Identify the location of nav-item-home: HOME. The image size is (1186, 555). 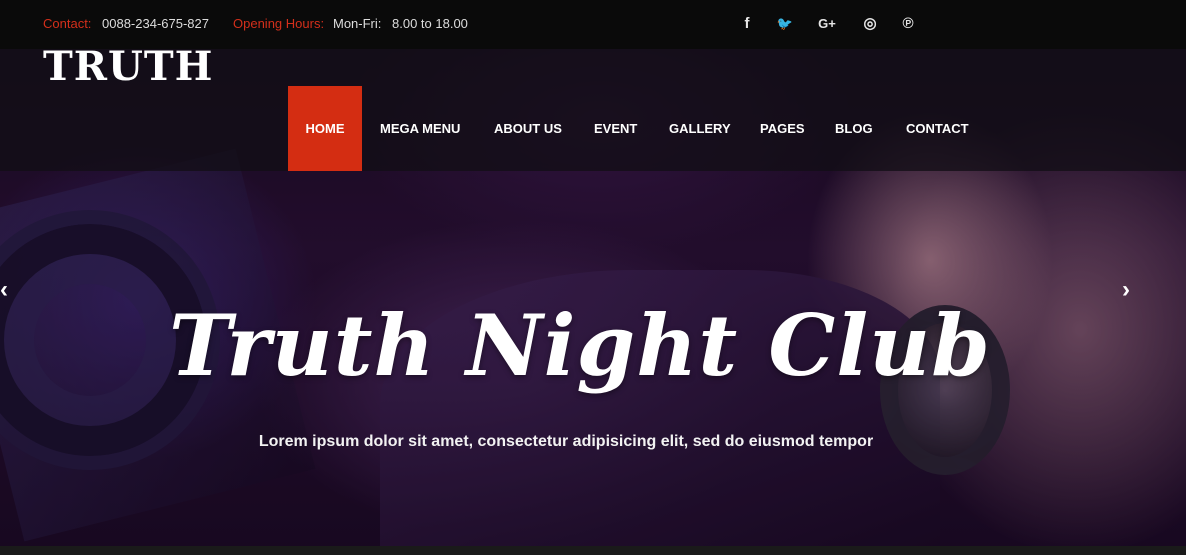
(325, 128).